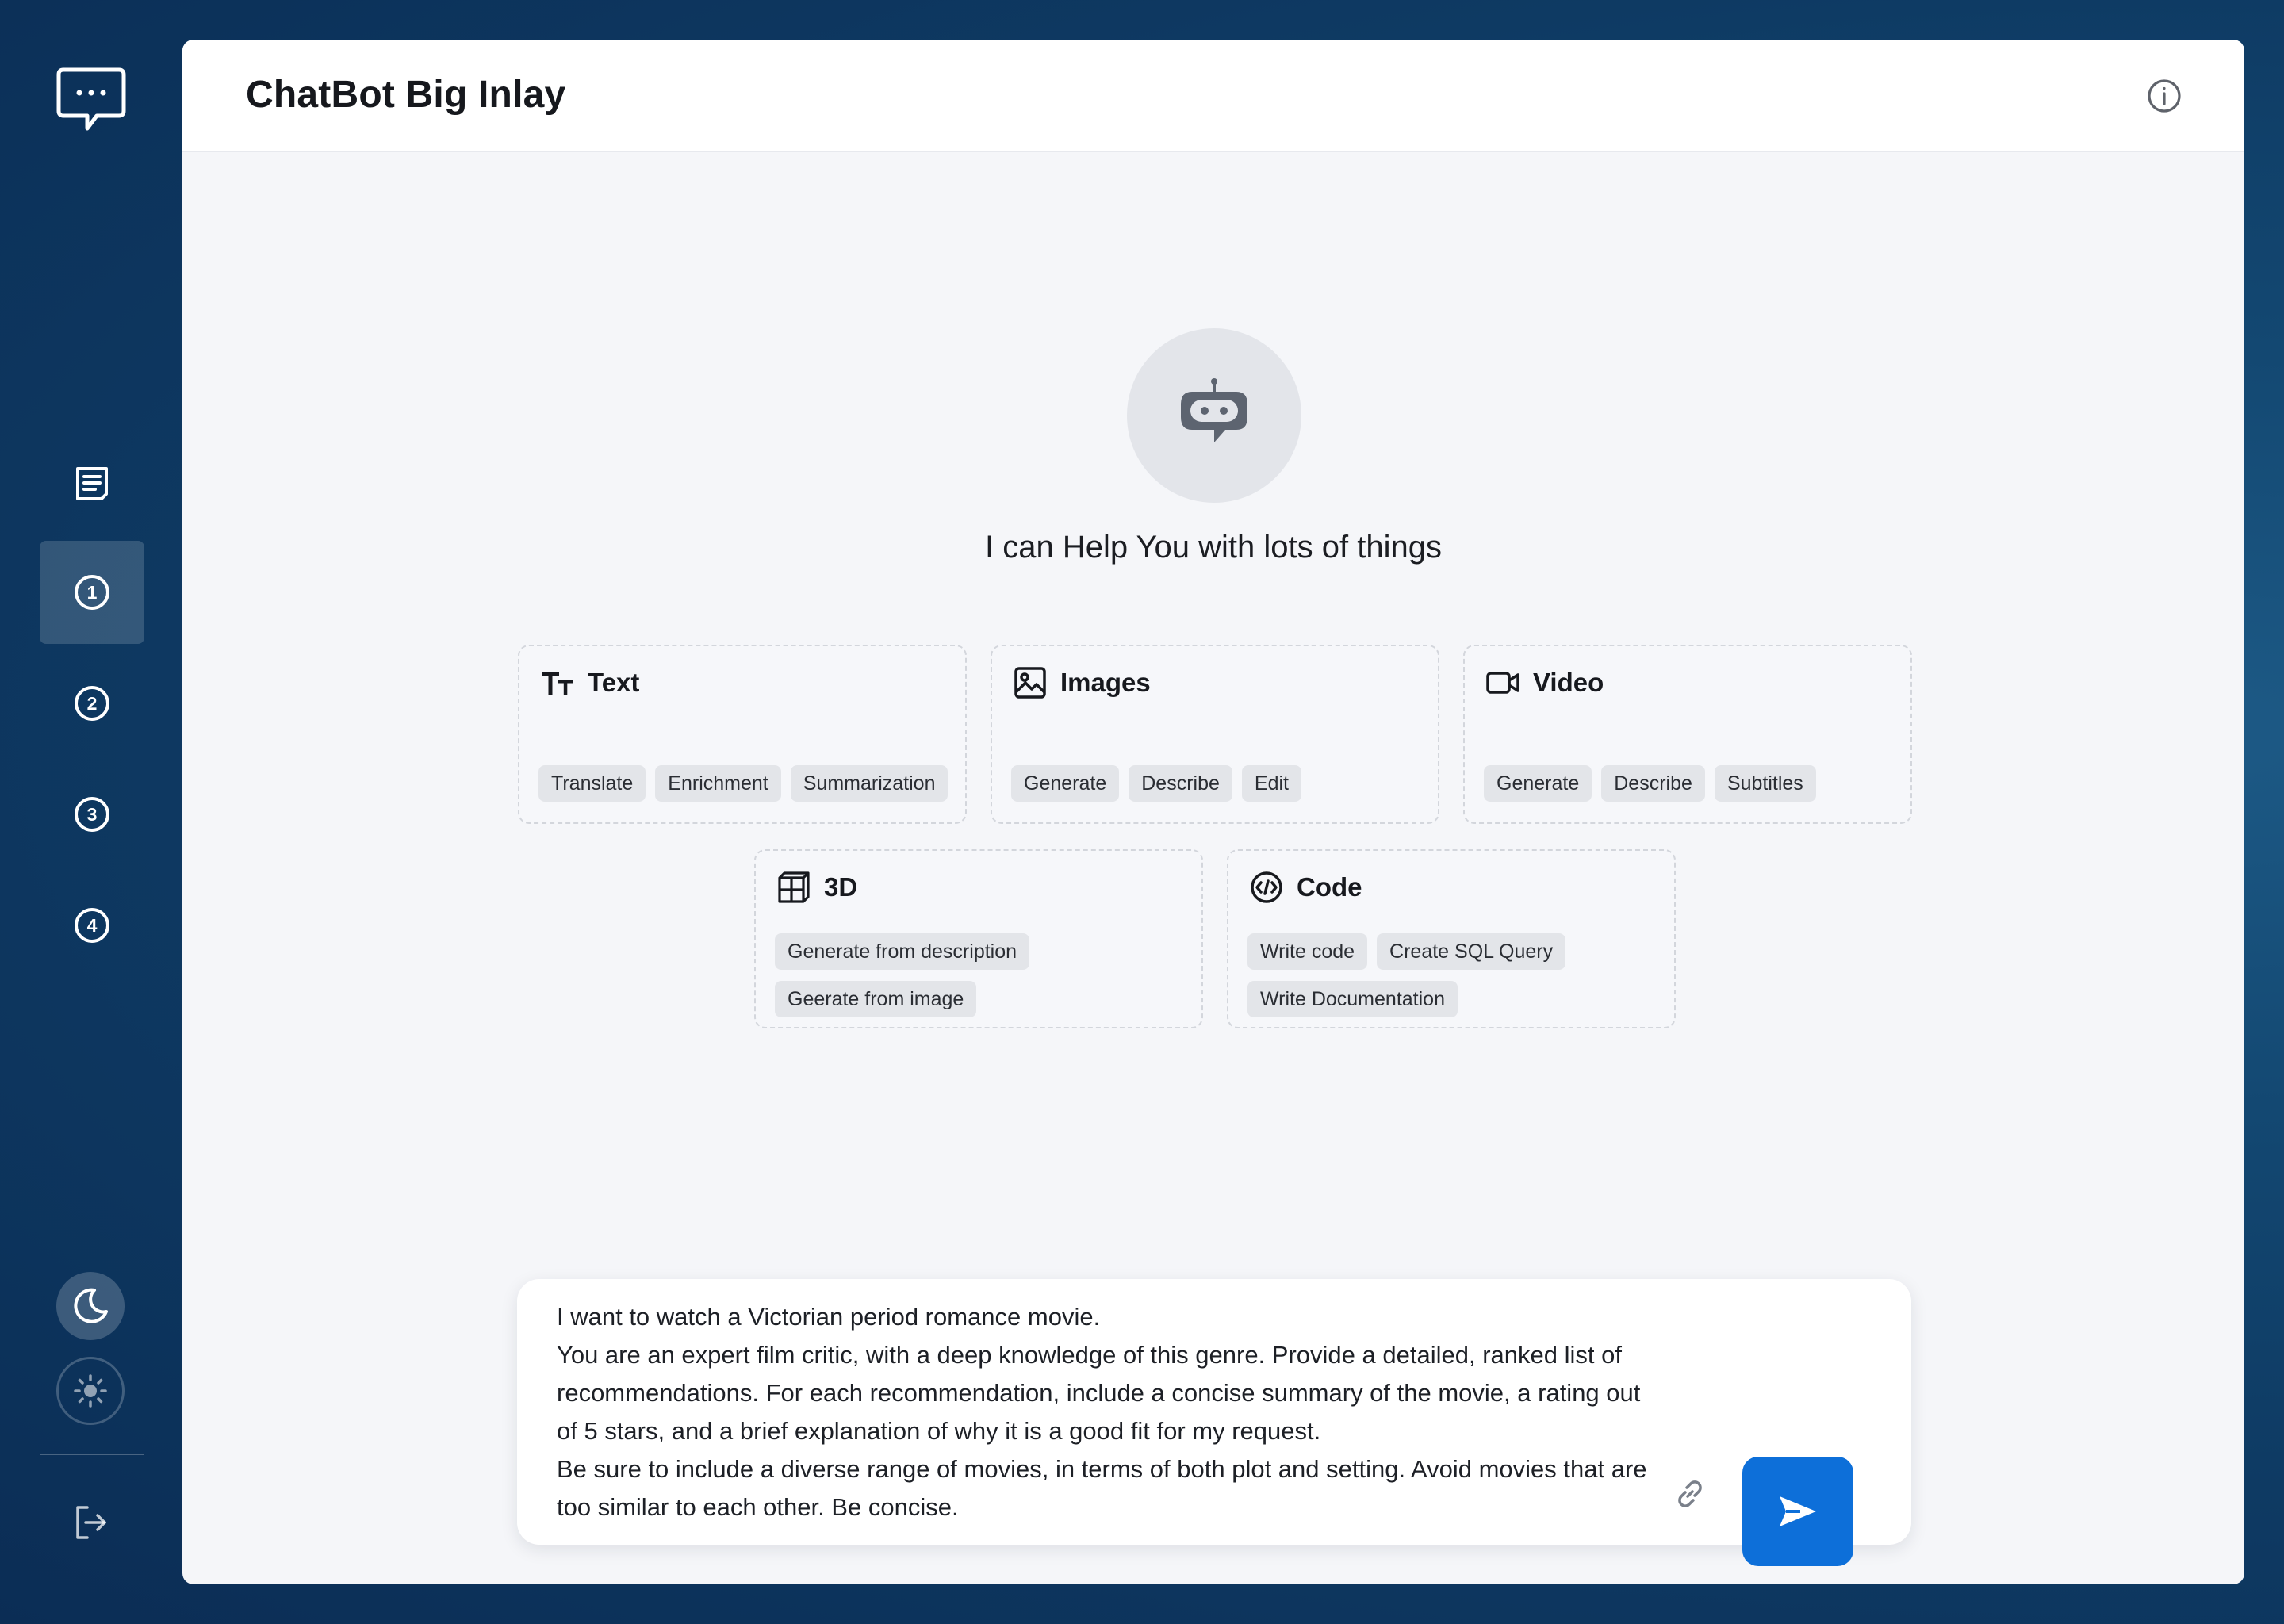 The width and height of the screenshot is (2284, 1624). I want to click on card-title: Text, so click(614, 682).